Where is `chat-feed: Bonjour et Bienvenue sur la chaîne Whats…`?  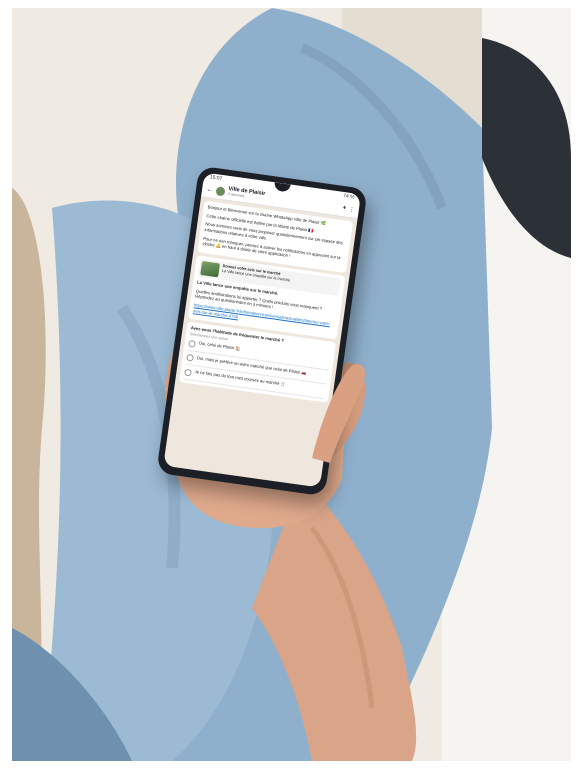 chat-feed: Bonjour et Bienvenue sur la chaîne Whats… is located at coordinates (266, 301).